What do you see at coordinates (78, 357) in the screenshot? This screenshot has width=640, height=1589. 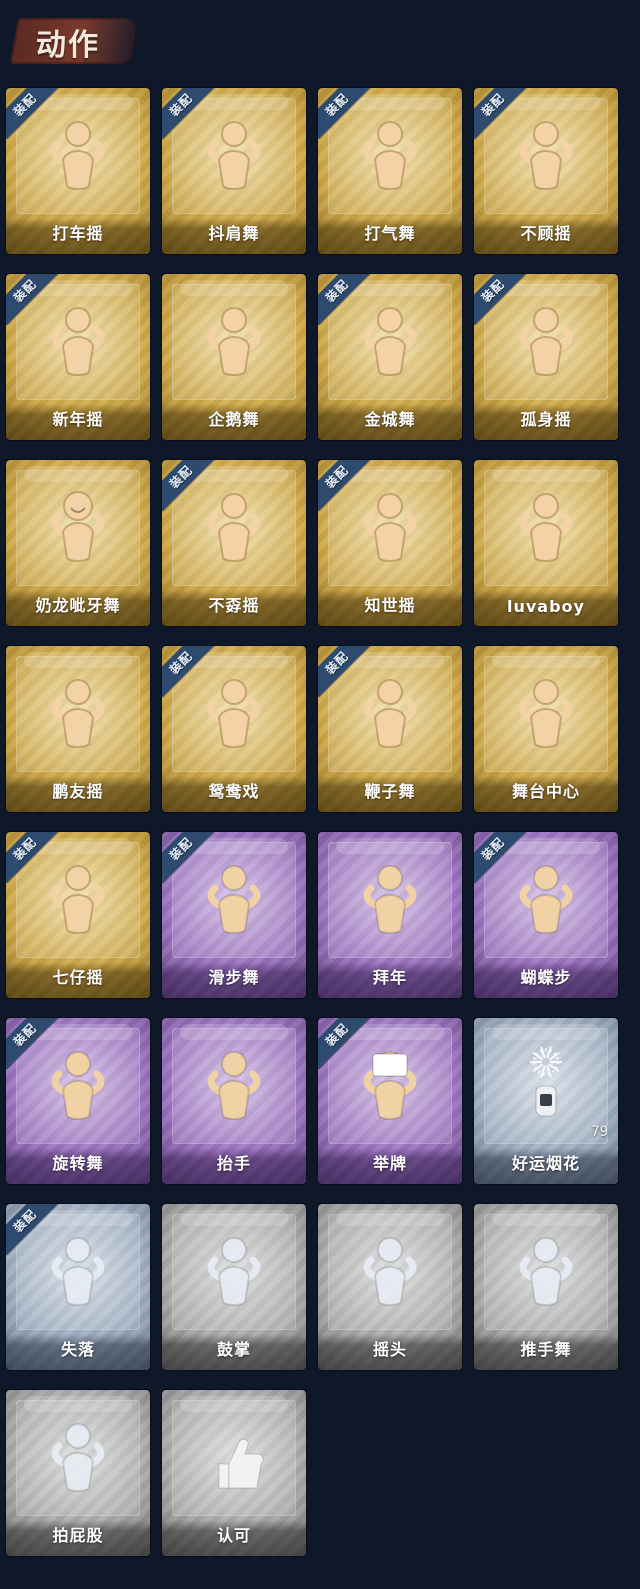 I see `emote-card: 新年摇 装配` at bounding box center [78, 357].